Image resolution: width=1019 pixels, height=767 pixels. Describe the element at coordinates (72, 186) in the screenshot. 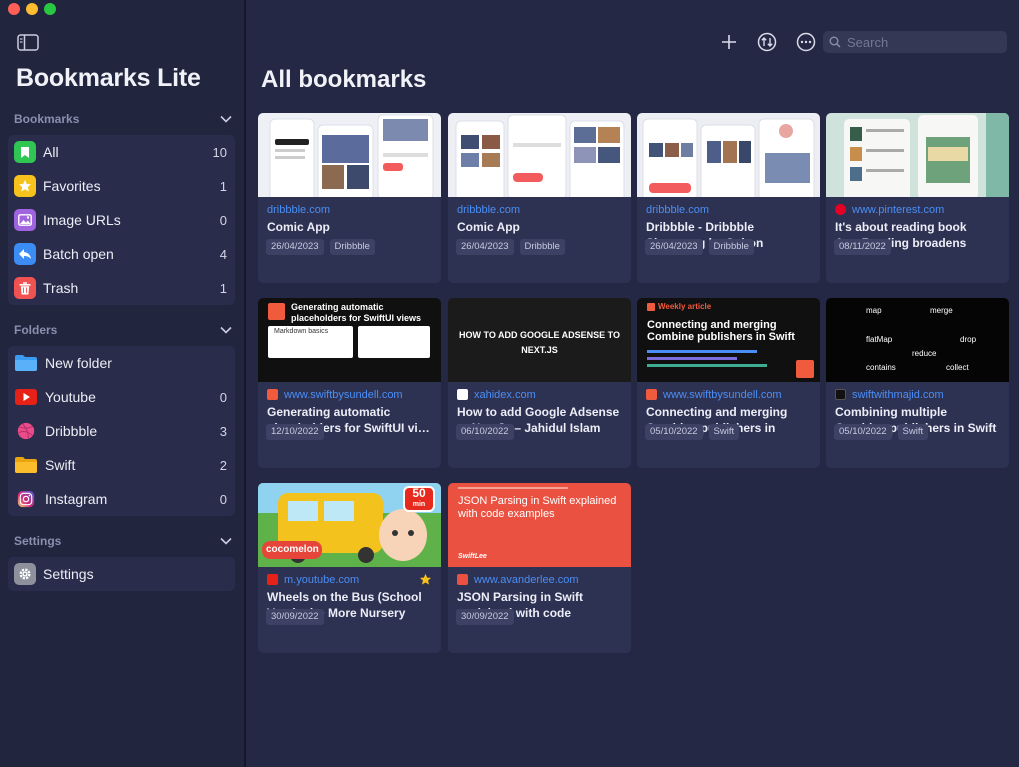

I see `sidebar-item-label: Favorites` at that location.